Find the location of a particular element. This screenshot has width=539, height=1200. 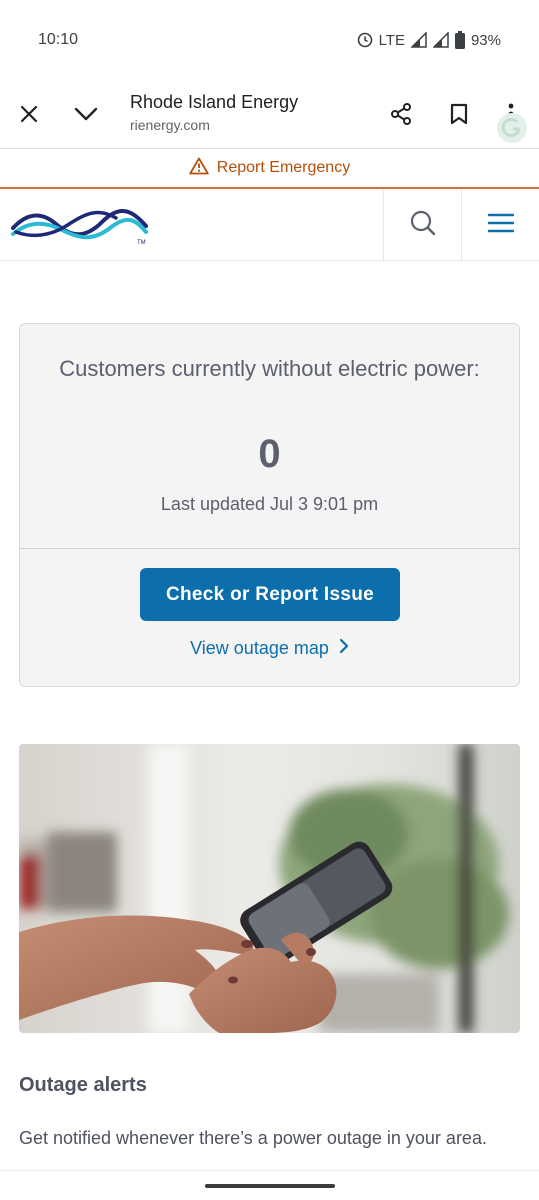

menu-icon is located at coordinates (500, 225).